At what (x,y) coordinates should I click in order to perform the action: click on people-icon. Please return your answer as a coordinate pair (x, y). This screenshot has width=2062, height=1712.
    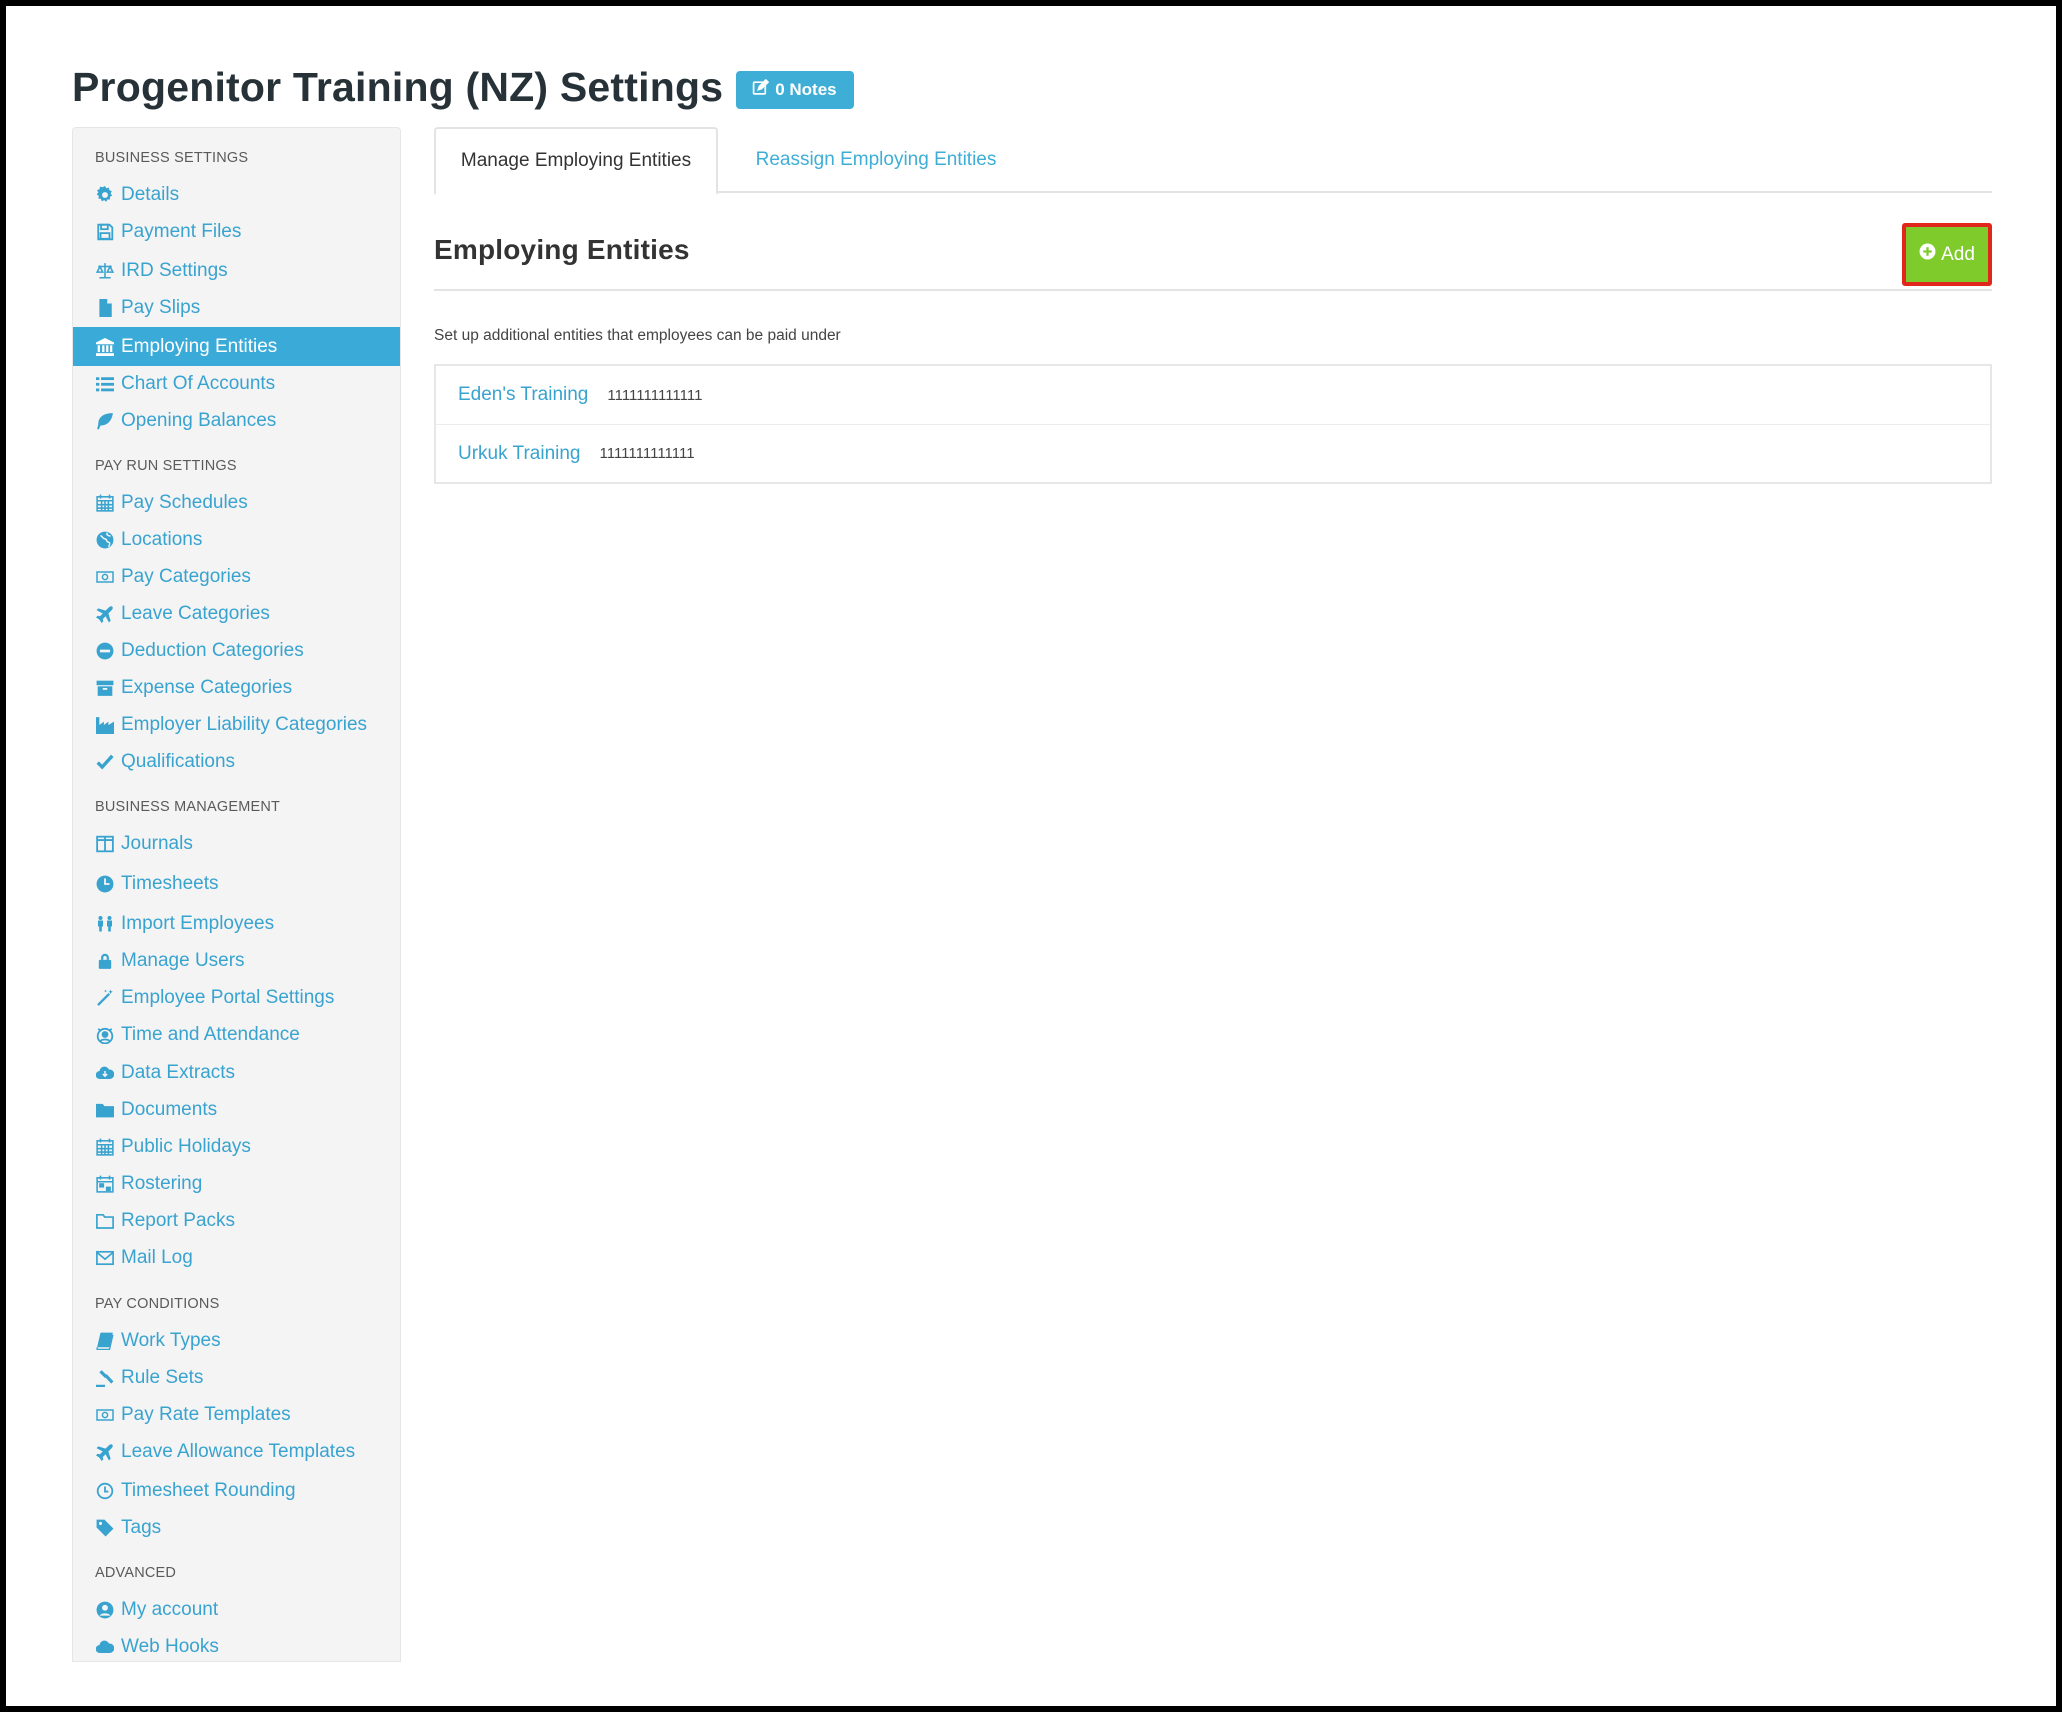
    Looking at the image, I should click on (105, 924).